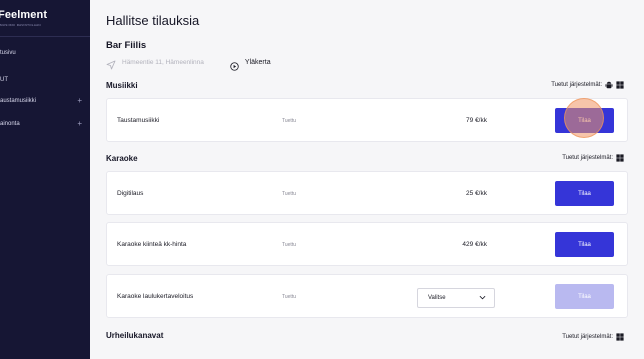  I want to click on sidebar-item-background-music: austamusiikki +, so click(45, 101).